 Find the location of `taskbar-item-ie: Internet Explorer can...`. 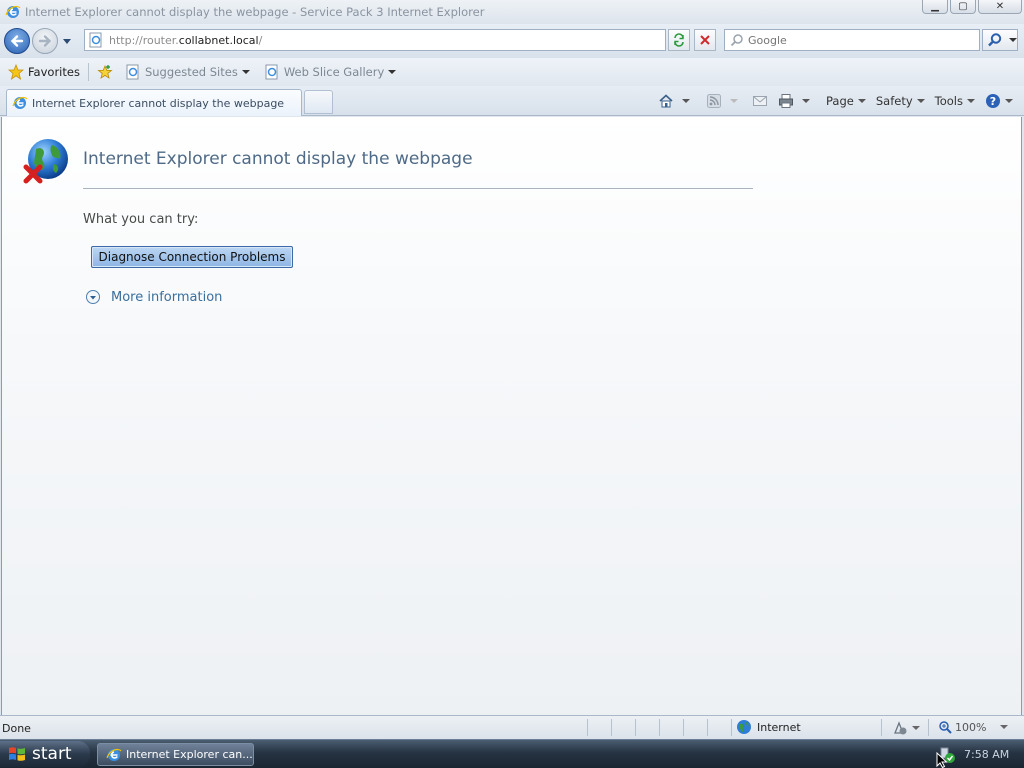

taskbar-item-ie: Internet Explorer can... is located at coordinates (175, 754).